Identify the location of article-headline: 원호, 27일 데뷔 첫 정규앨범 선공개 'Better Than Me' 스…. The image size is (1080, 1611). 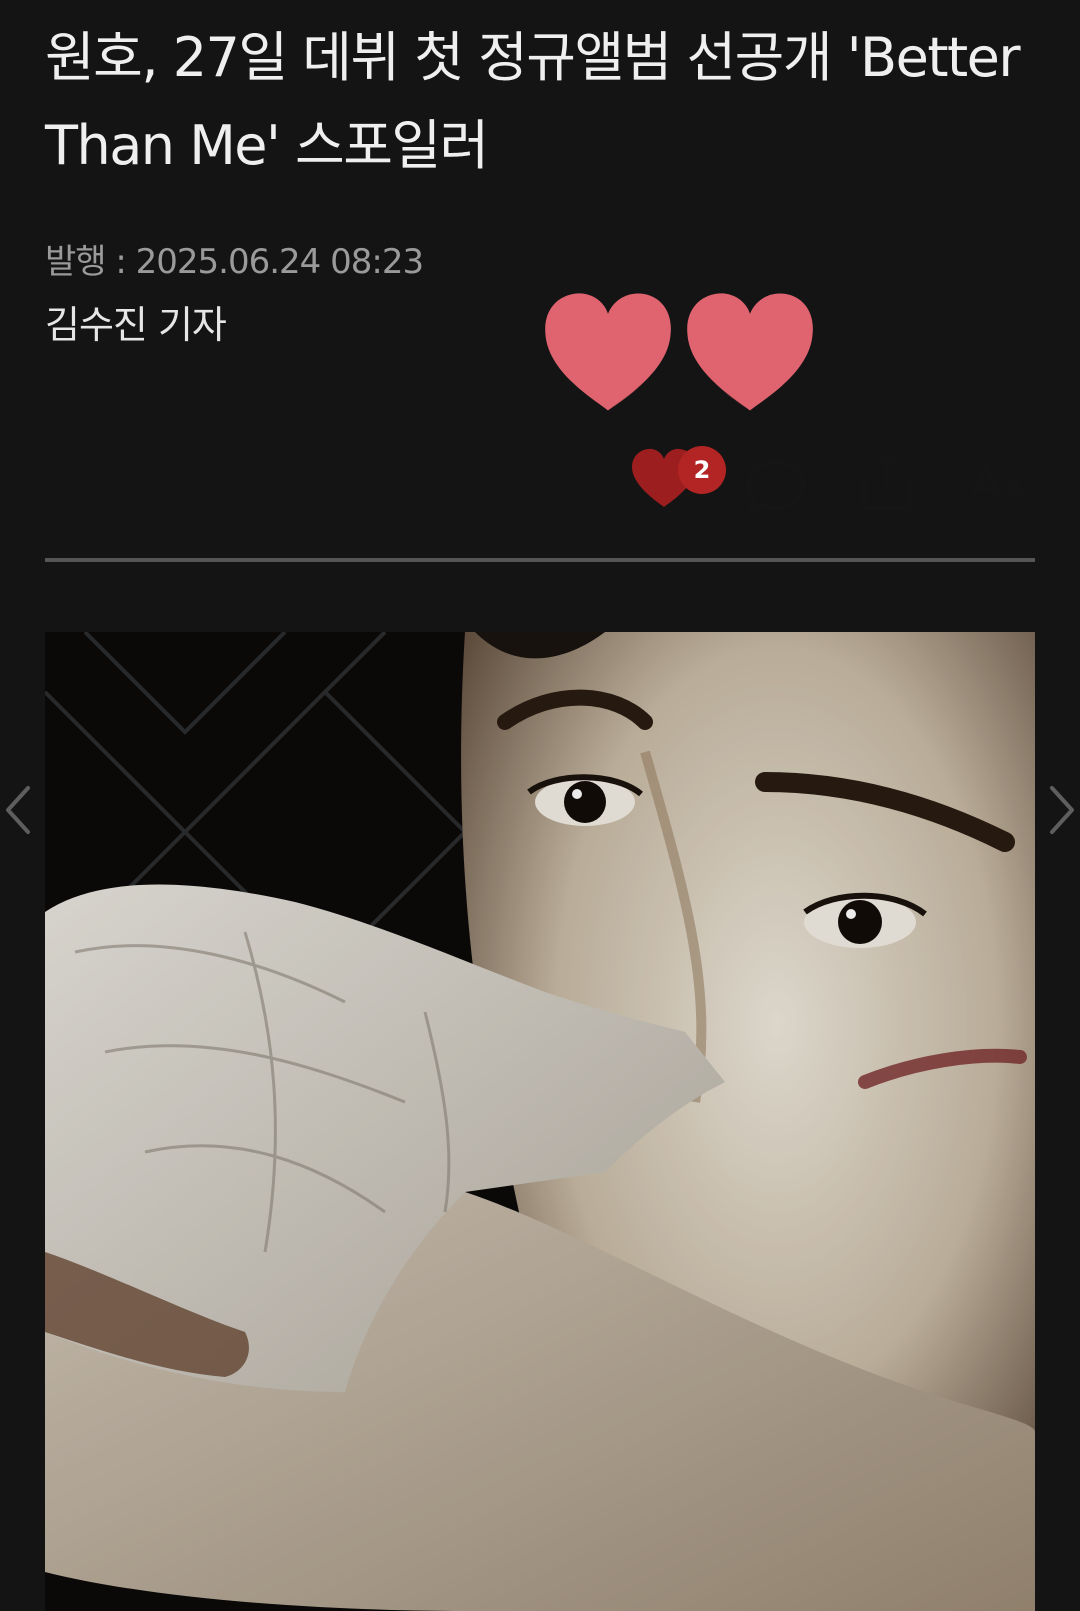
(533, 101).